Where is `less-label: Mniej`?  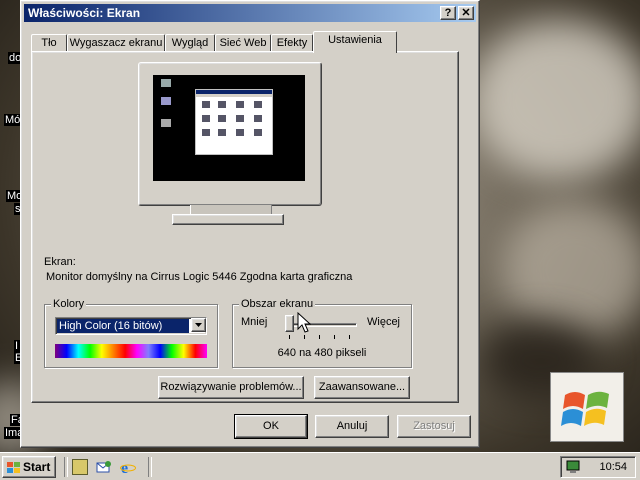 less-label: Mniej is located at coordinates (254, 322).